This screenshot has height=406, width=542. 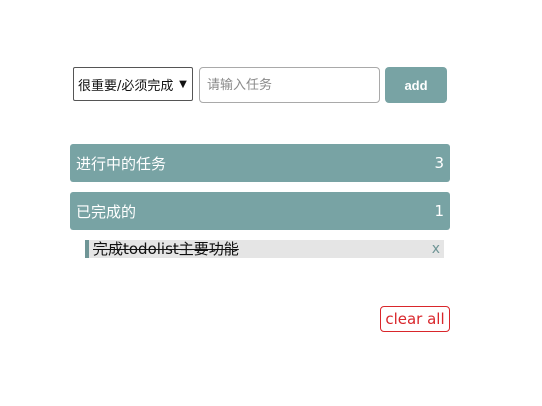 I want to click on done-tasks-title: 已完成的, so click(x=106, y=211).